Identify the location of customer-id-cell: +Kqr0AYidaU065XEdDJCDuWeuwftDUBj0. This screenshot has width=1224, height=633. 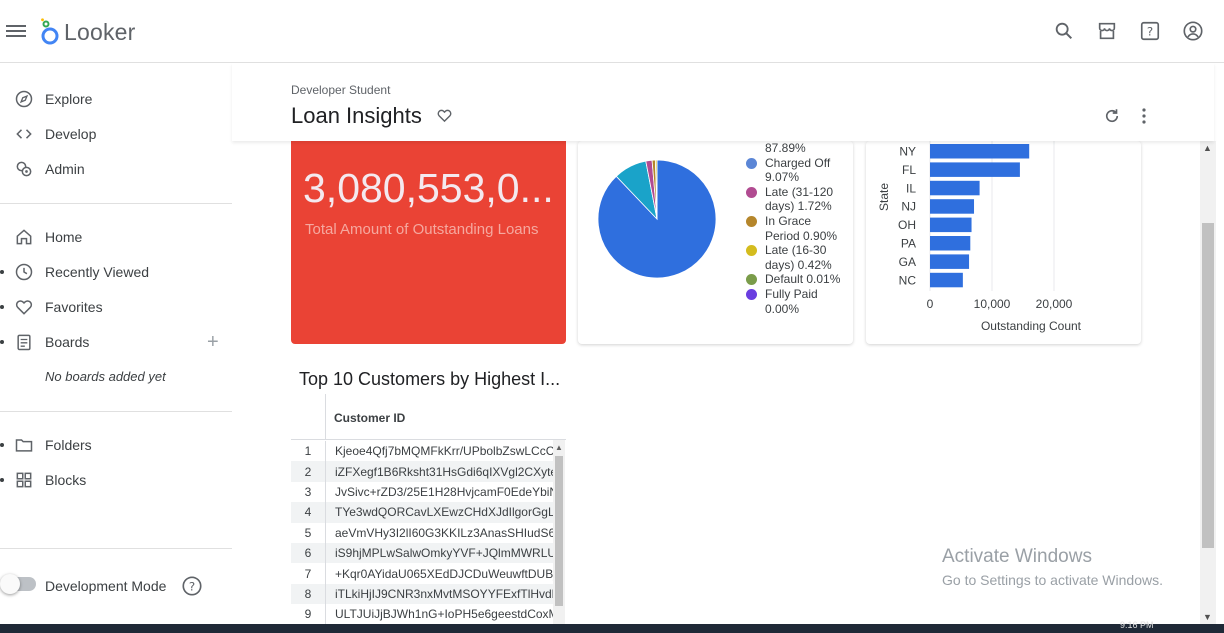
(439, 574).